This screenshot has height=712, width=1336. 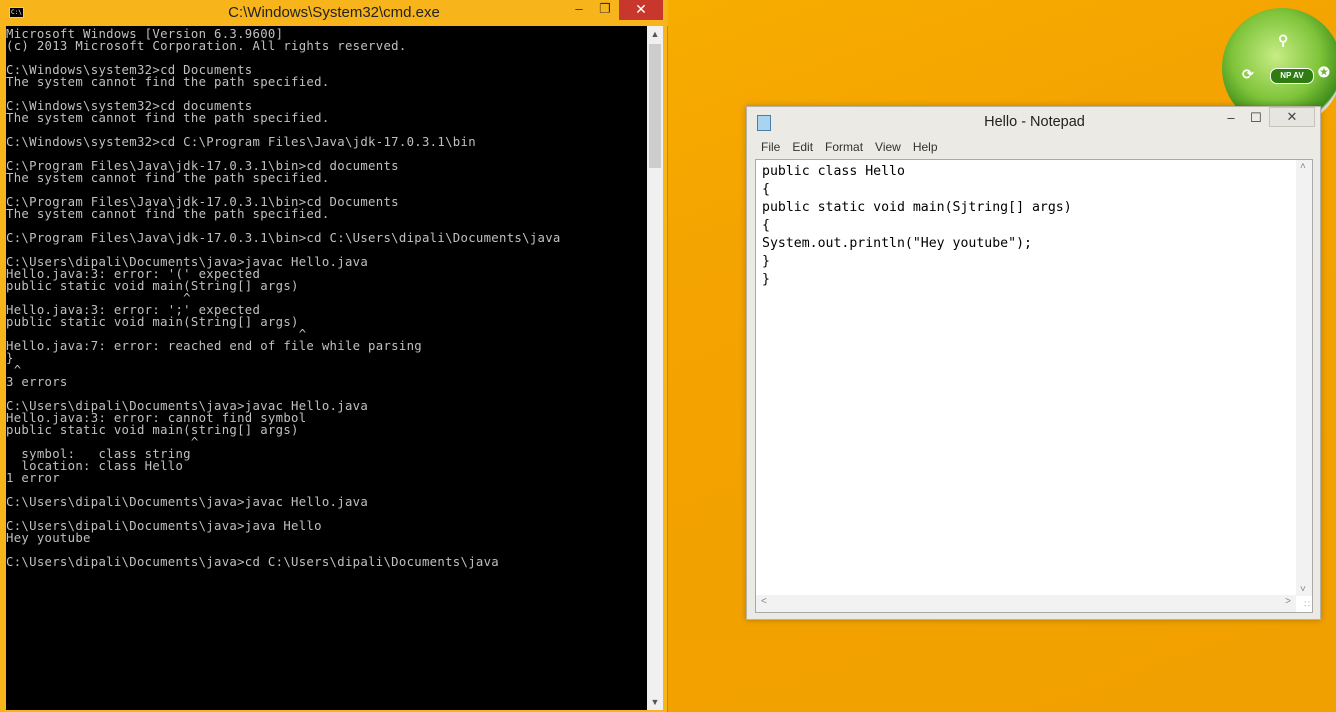 I want to click on menu-format: Format, so click(x=844, y=148).